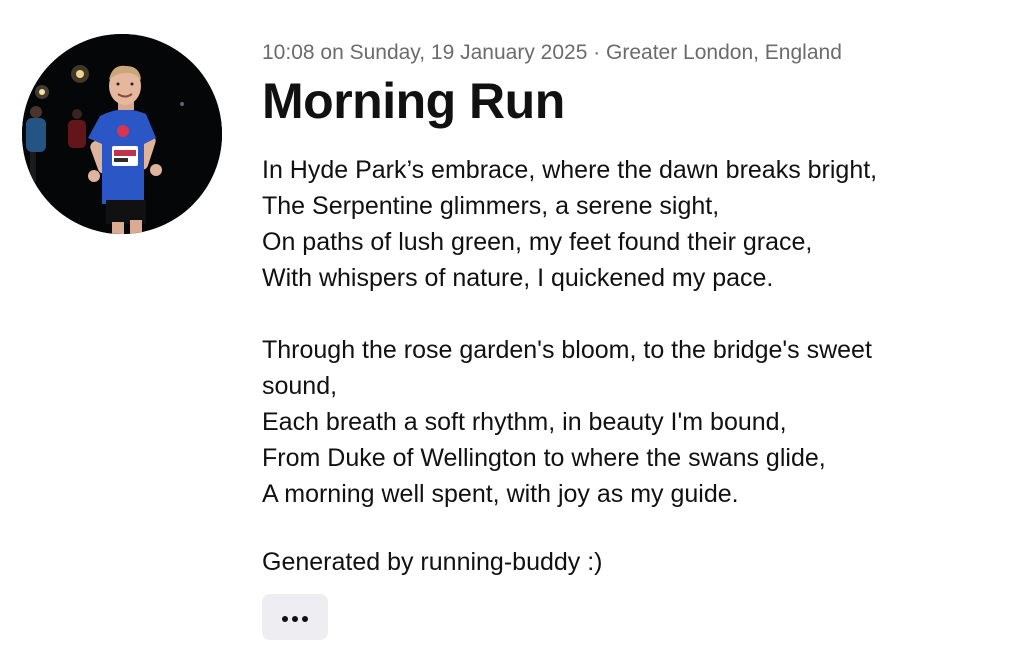  What do you see at coordinates (432, 562) in the screenshot?
I see `generated-by-text: Generated by running-buddy :)` at bounding box center [432, 562].